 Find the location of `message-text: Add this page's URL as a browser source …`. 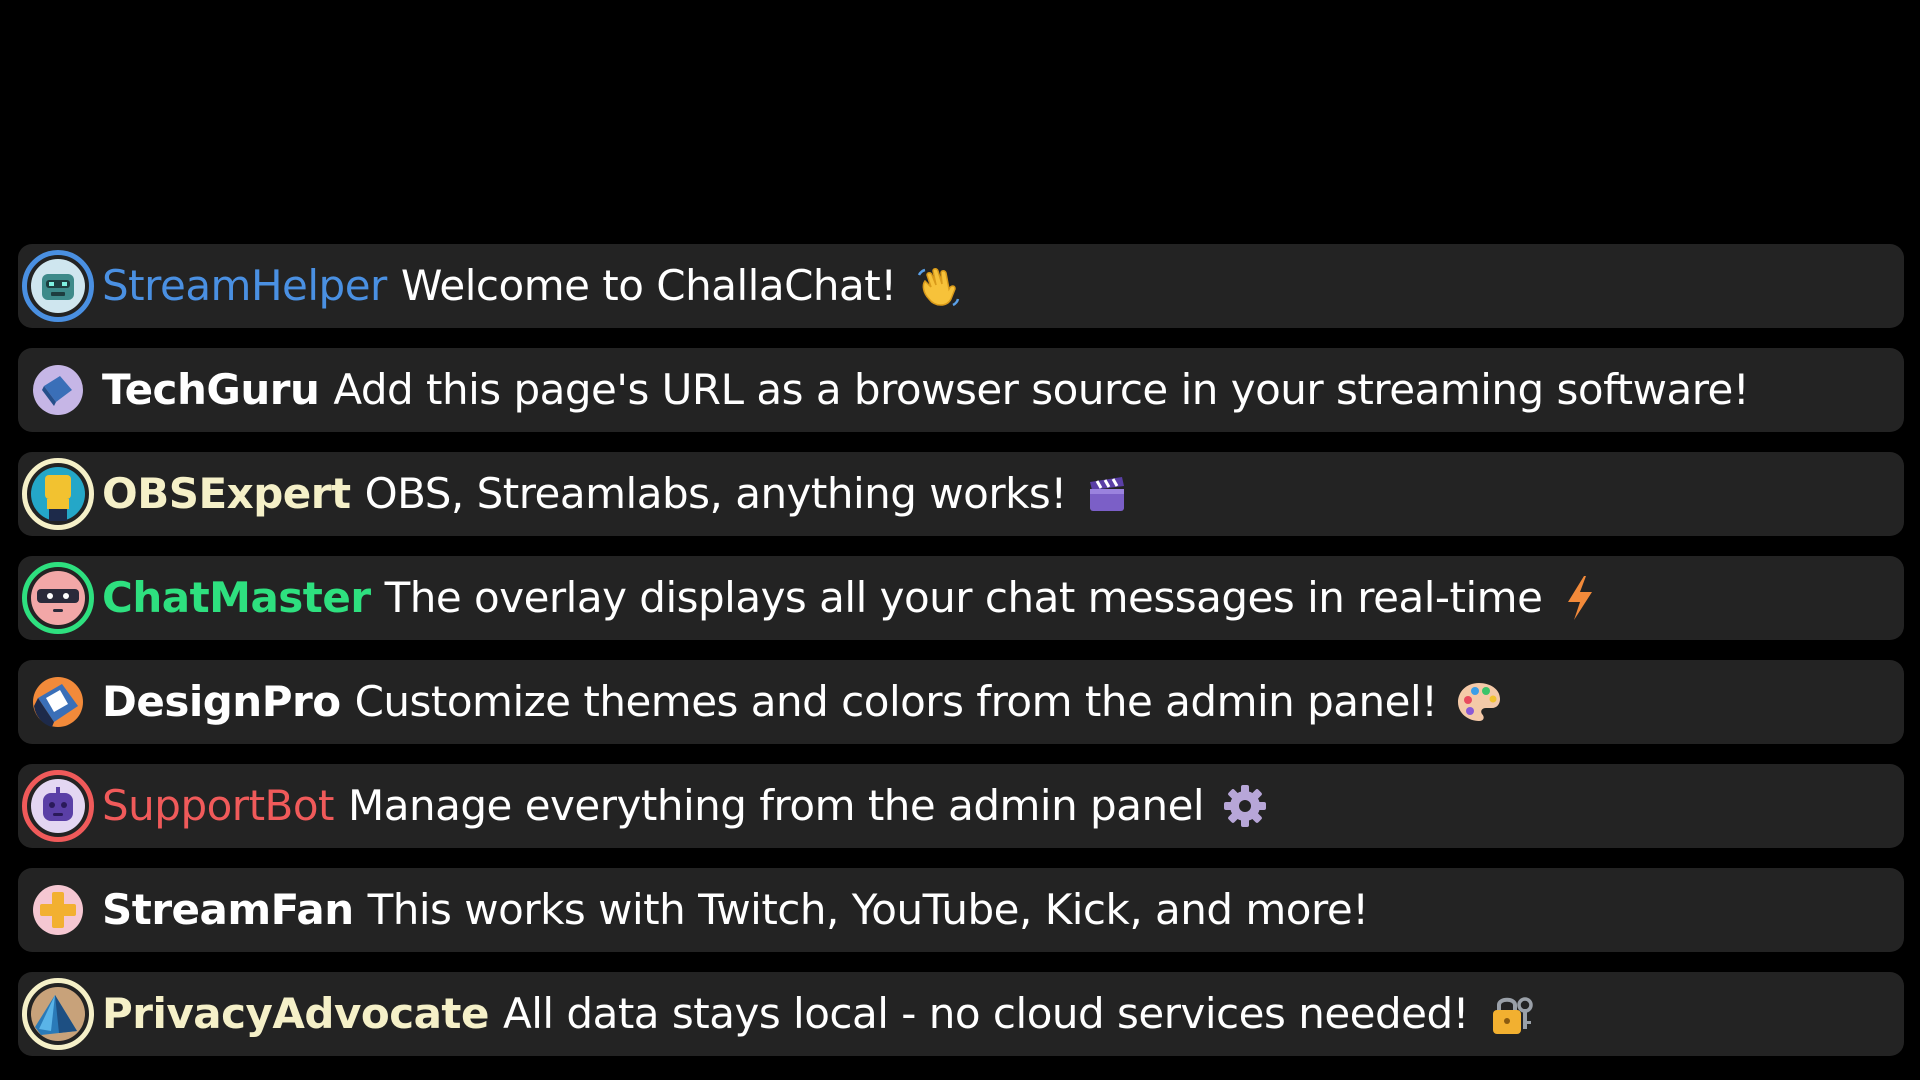

message-text: Add this page's URL as a browser source … is located at coordinates (1041, 389).